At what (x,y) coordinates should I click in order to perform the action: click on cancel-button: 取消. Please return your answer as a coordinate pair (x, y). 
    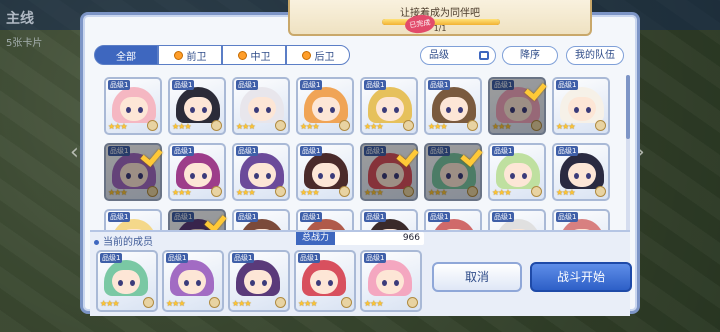
    Looking at the image, I should click on (477, 277).